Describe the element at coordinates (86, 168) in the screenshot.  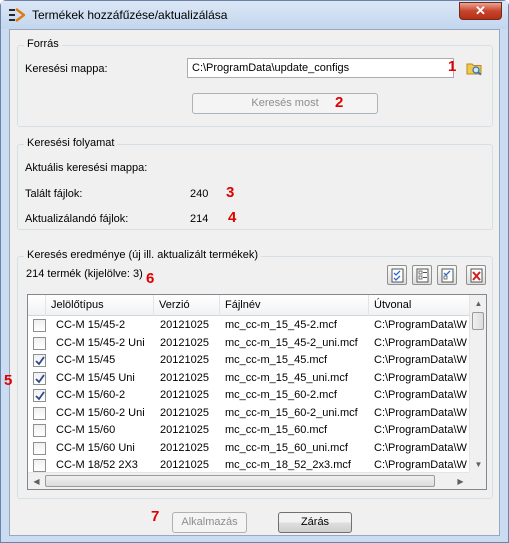
I see `current-folder-label: Aktuális keresési mappa:` at that location.